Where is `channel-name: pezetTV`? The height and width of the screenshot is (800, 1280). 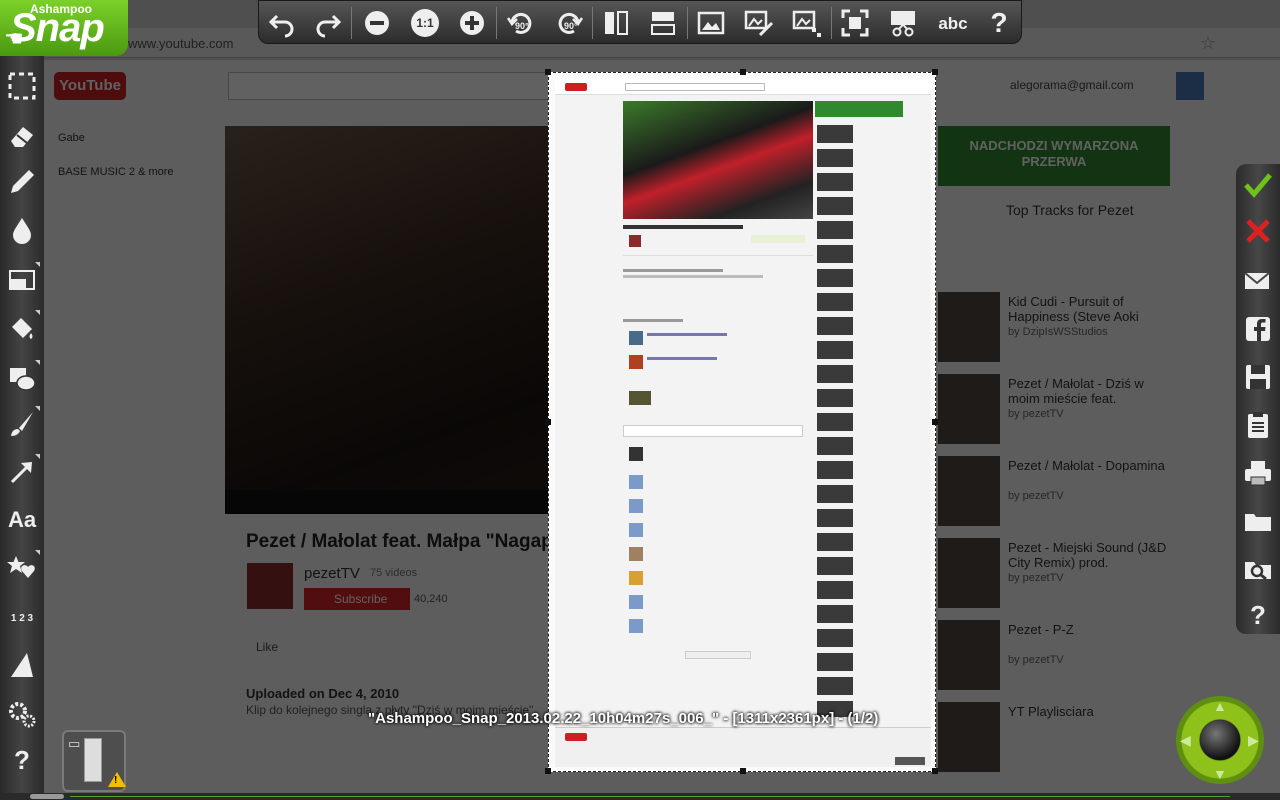 channel-name: pezetTV is located at coordinates (332, 573).